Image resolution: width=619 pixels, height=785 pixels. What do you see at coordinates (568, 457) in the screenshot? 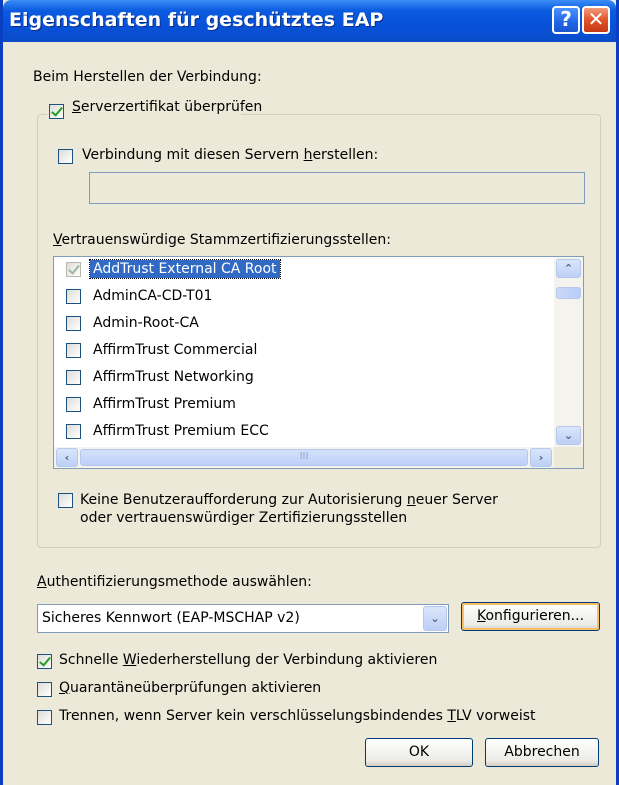
I see `scrollbar-corner` at bounding box center [568, 457].